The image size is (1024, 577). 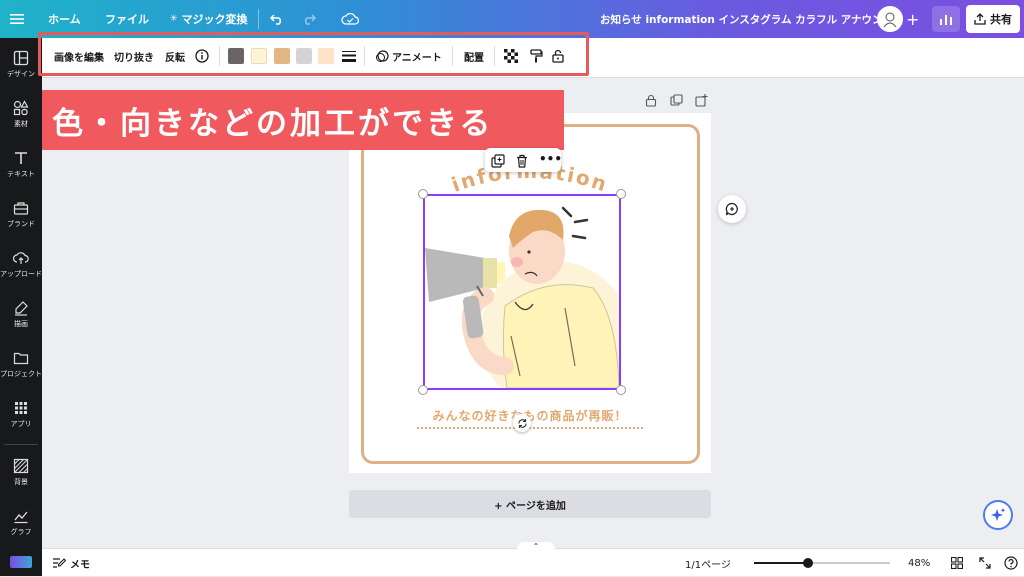 What do you see at coordinates (214, 19) in the screenshot?
I see `magic-switch-label: マジック変換` at bounding box center [214, 19].